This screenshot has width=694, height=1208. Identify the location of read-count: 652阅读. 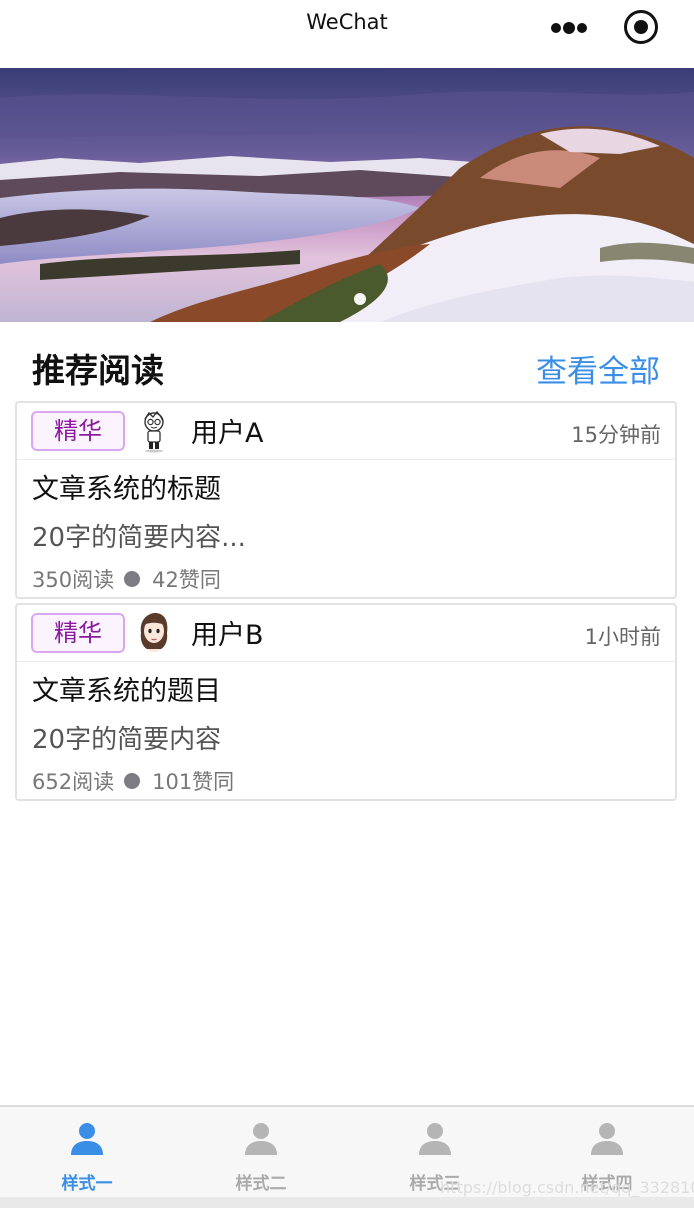
(73, 782).